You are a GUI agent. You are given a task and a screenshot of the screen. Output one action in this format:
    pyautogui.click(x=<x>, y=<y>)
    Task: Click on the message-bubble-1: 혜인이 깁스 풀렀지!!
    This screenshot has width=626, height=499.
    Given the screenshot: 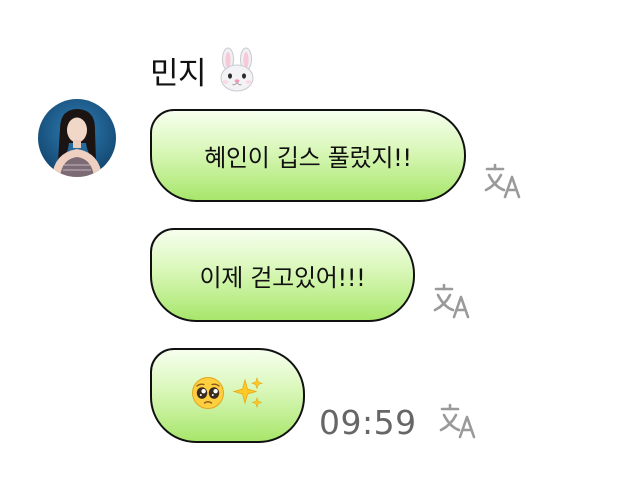 What is the action you would take?
    pyautogui.click(x=308, y=155)
    